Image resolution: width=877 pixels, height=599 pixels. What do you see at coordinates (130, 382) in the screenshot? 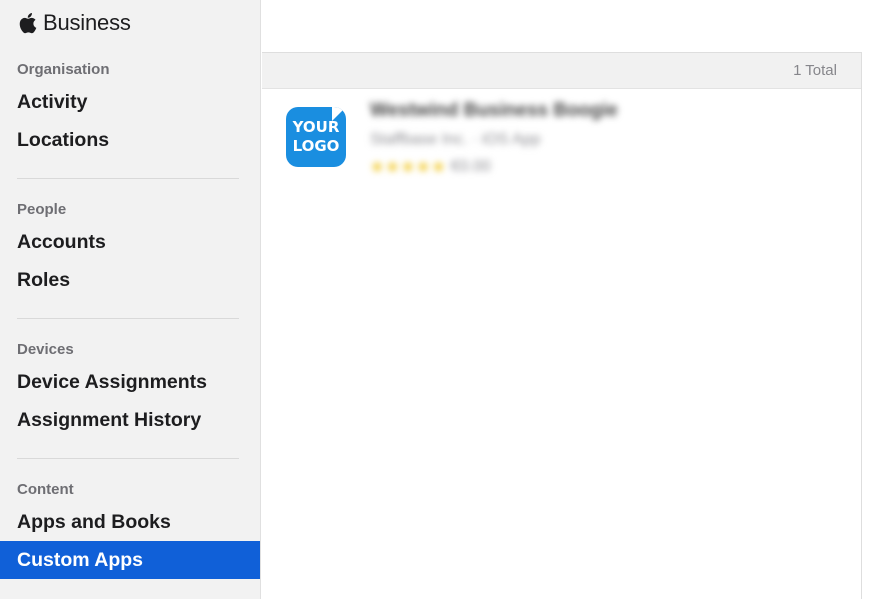
I see `sidebar-item-device-assignments: Device Assignments` at bounding box center [130, 382].